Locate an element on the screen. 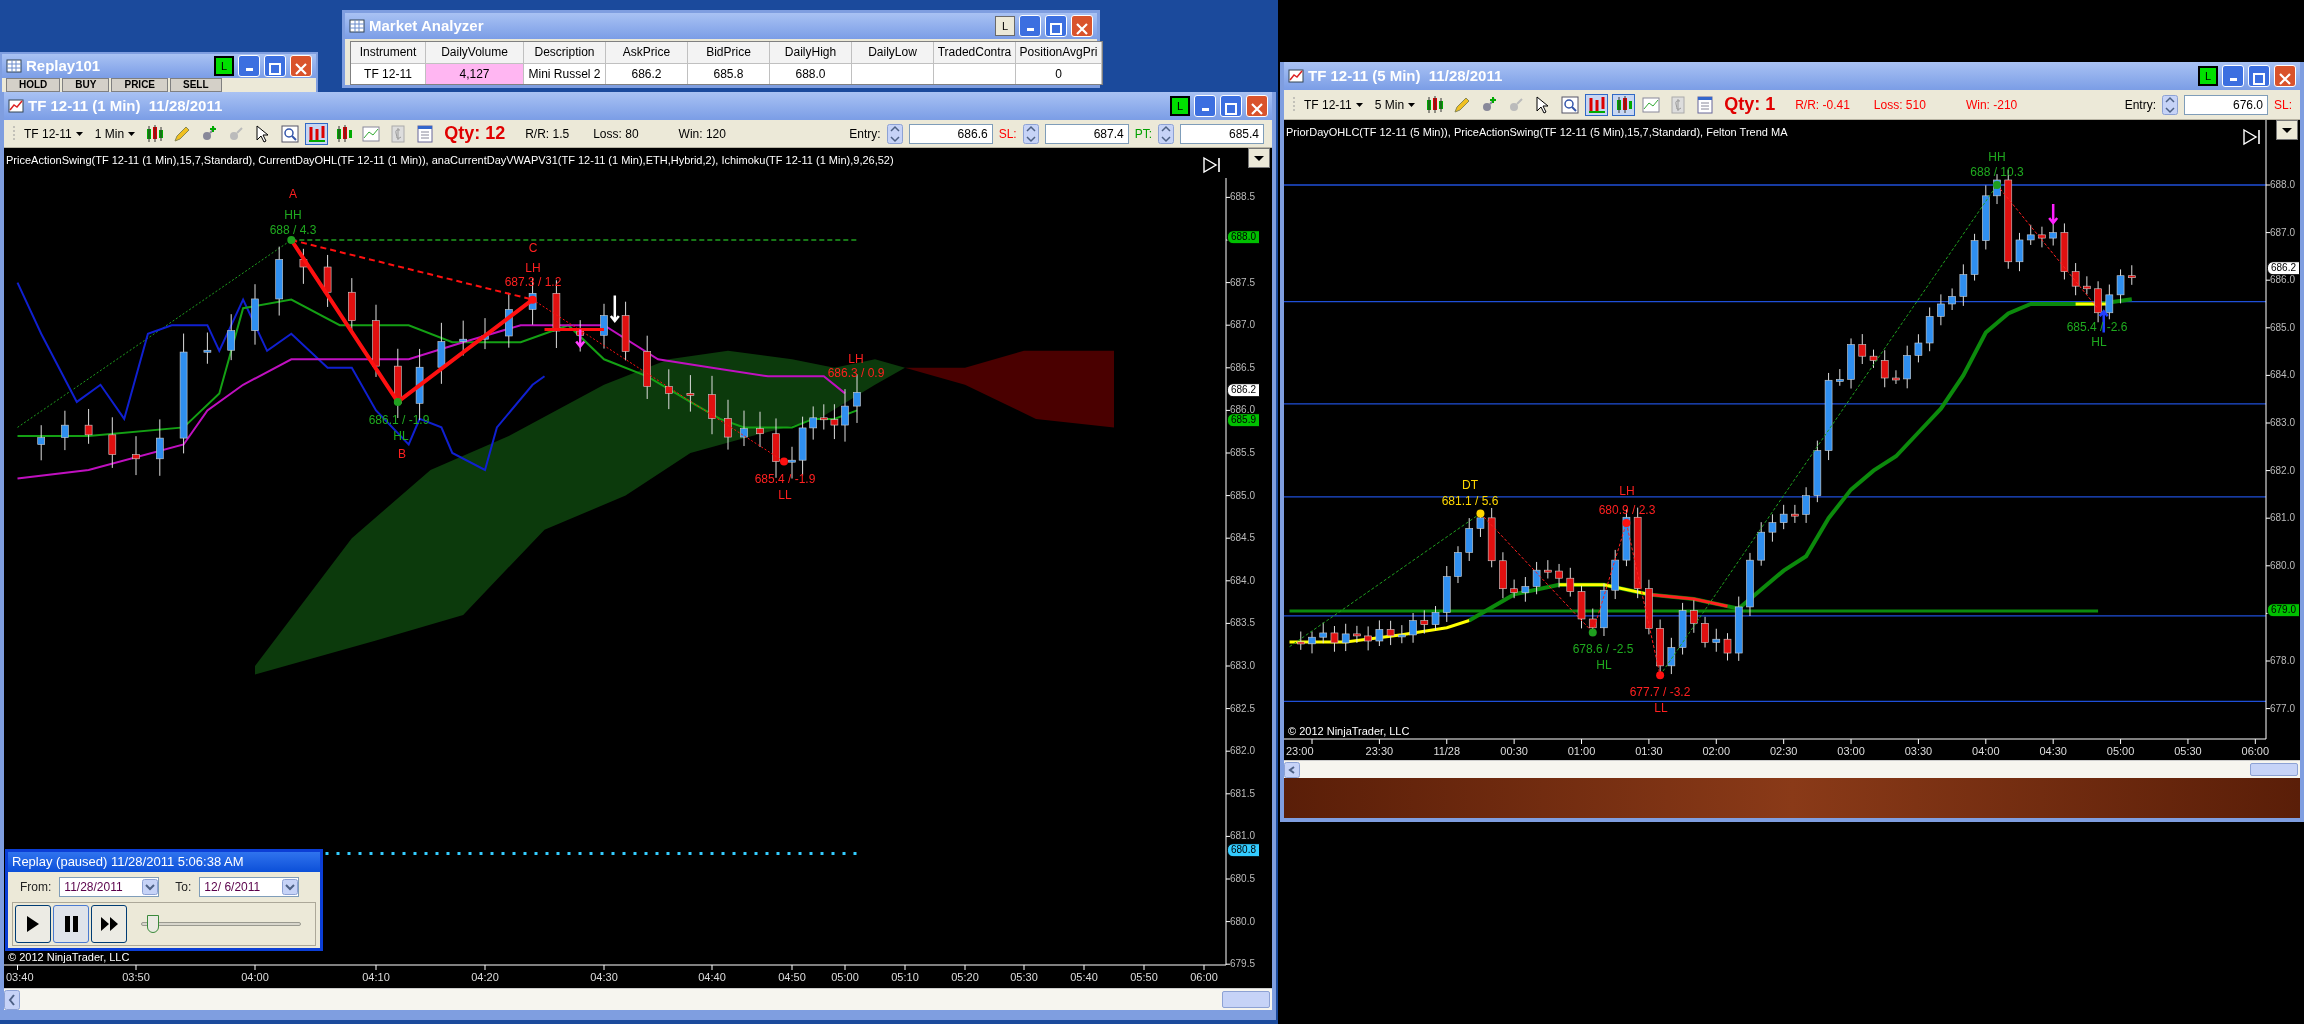 The image size is (2304, 1024). price-tag: 686.2 is located at coordinates (1244, 390).